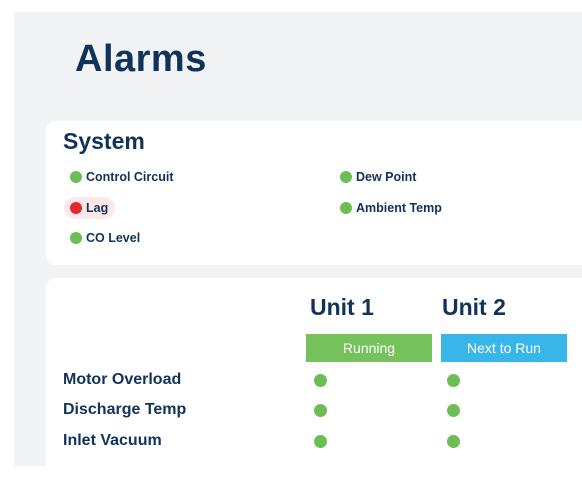 This screenshot has height=478, width=582. I want to click on alarm-lag: Lag, so click(90, 208).